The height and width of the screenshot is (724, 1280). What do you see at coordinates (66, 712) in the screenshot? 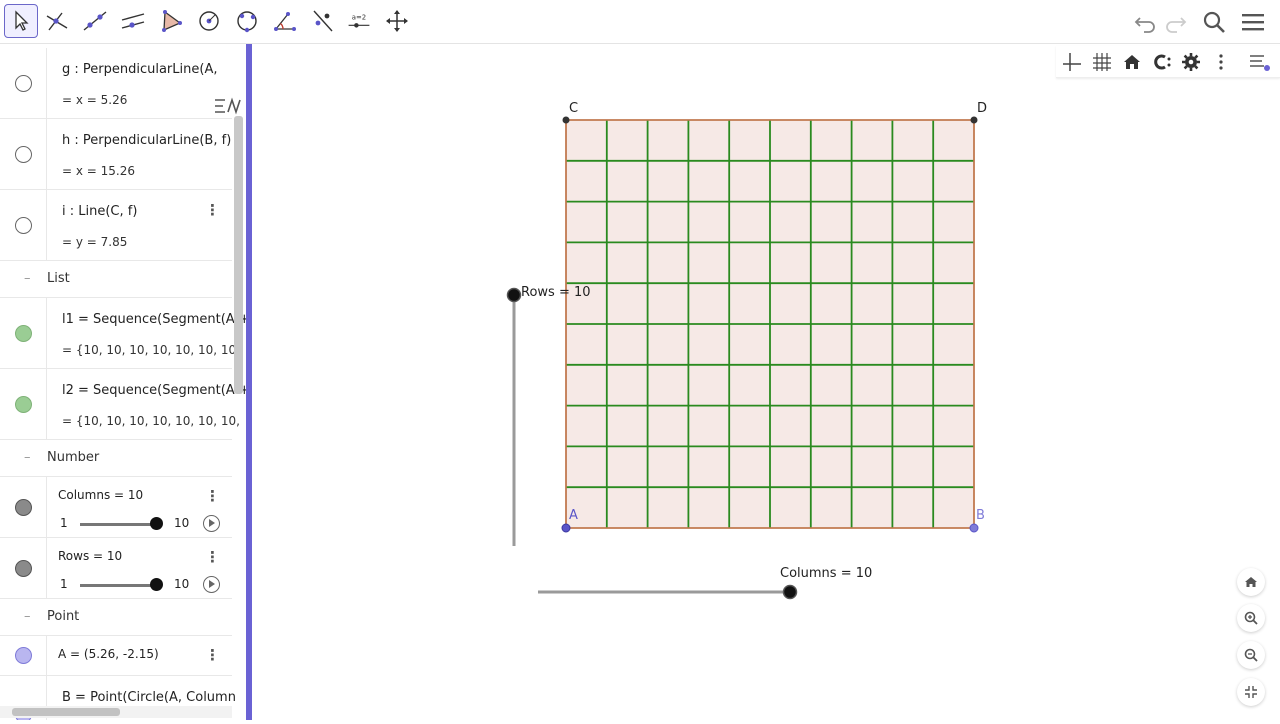
I see `algebra-horizontal-scrollbar` at bounding box center [66, 712].